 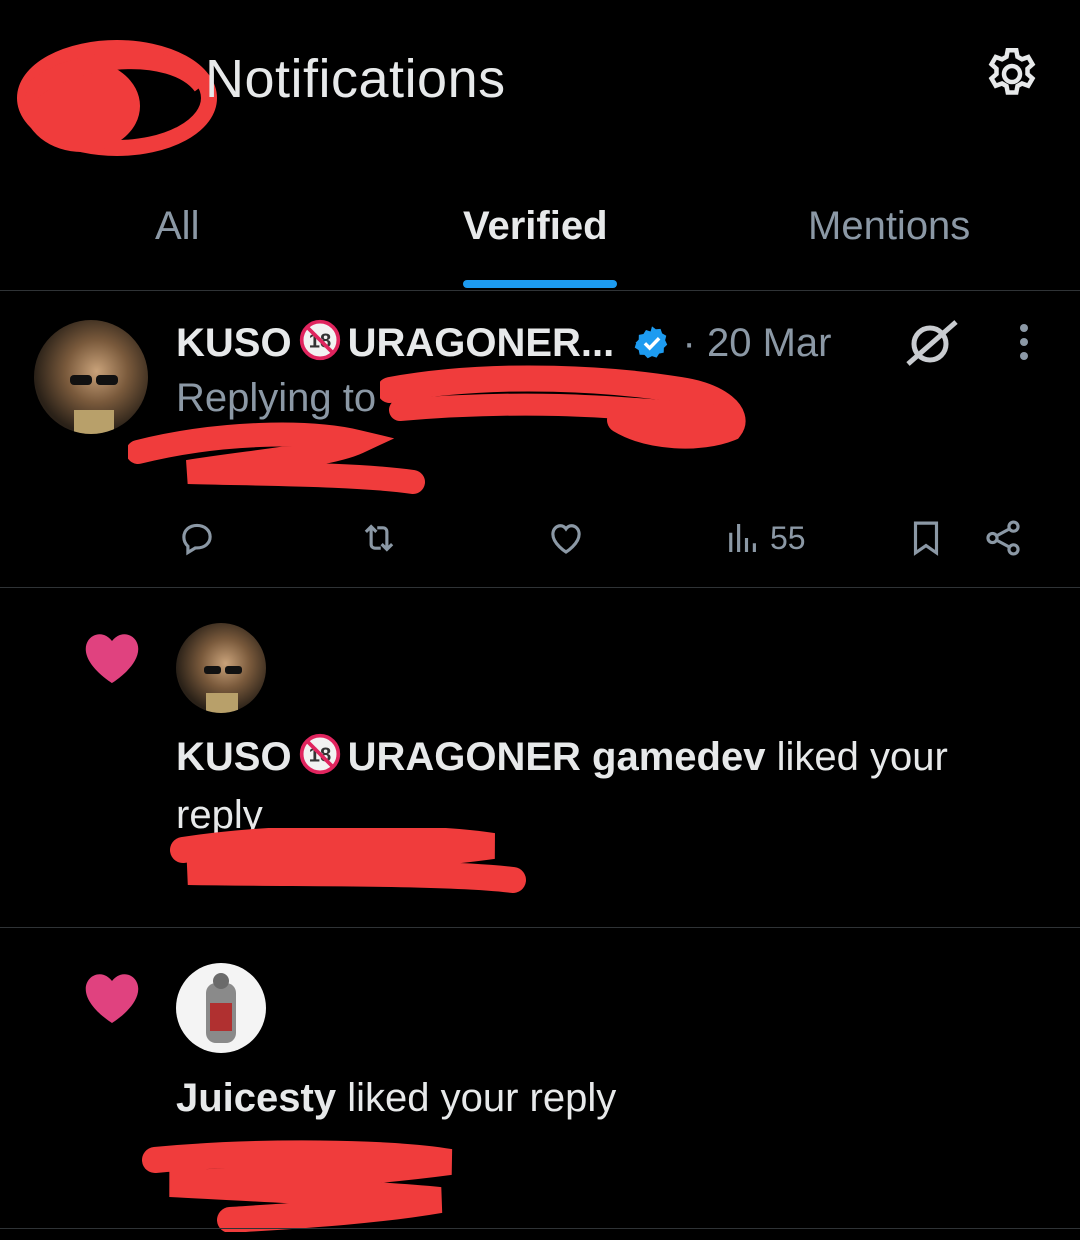 What do you see at coordinates (601, 786) in the screenshot?
I see `like-notification-text: KUSO18URAGONER gamedev liked your reply` at bounding box center [601, 786].